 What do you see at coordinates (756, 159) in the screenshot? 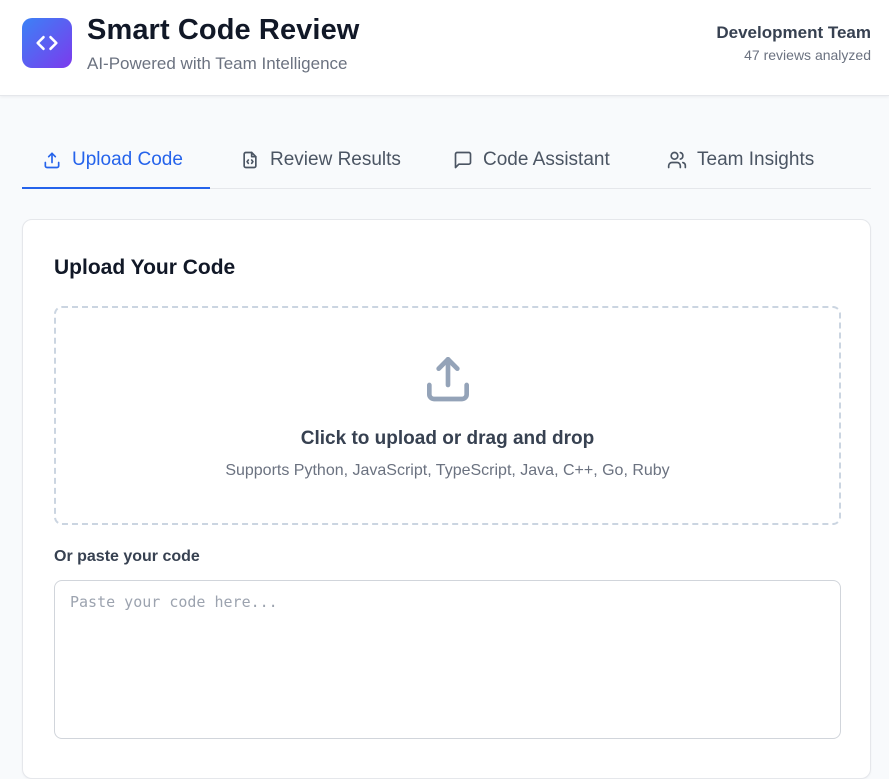
I see `tab-team-insights-label: Team Insights` at bounding box center [756, 159].